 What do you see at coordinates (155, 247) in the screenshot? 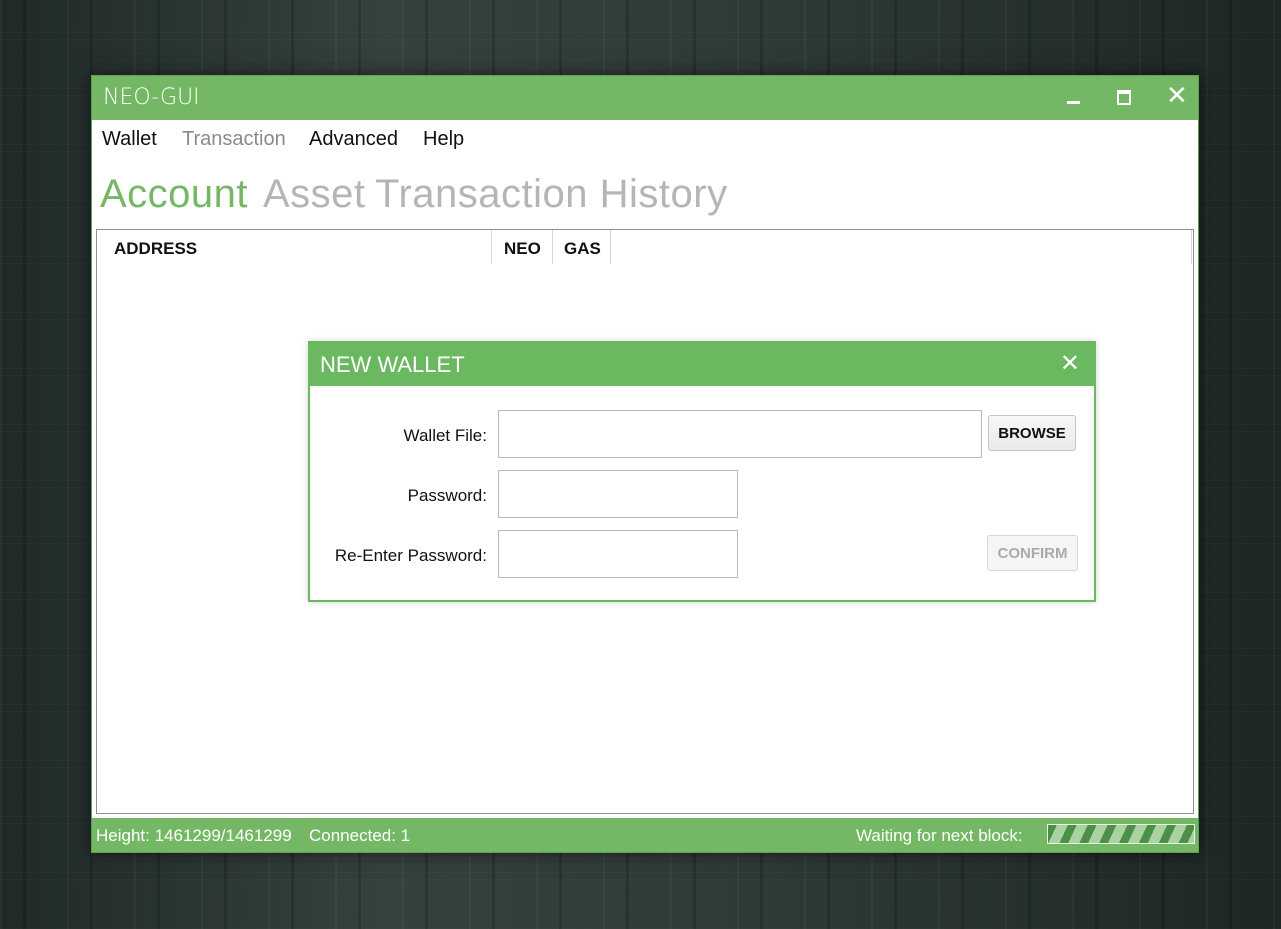
I see `column-header-address: ADDRESS` at bounding box center [155, 247].